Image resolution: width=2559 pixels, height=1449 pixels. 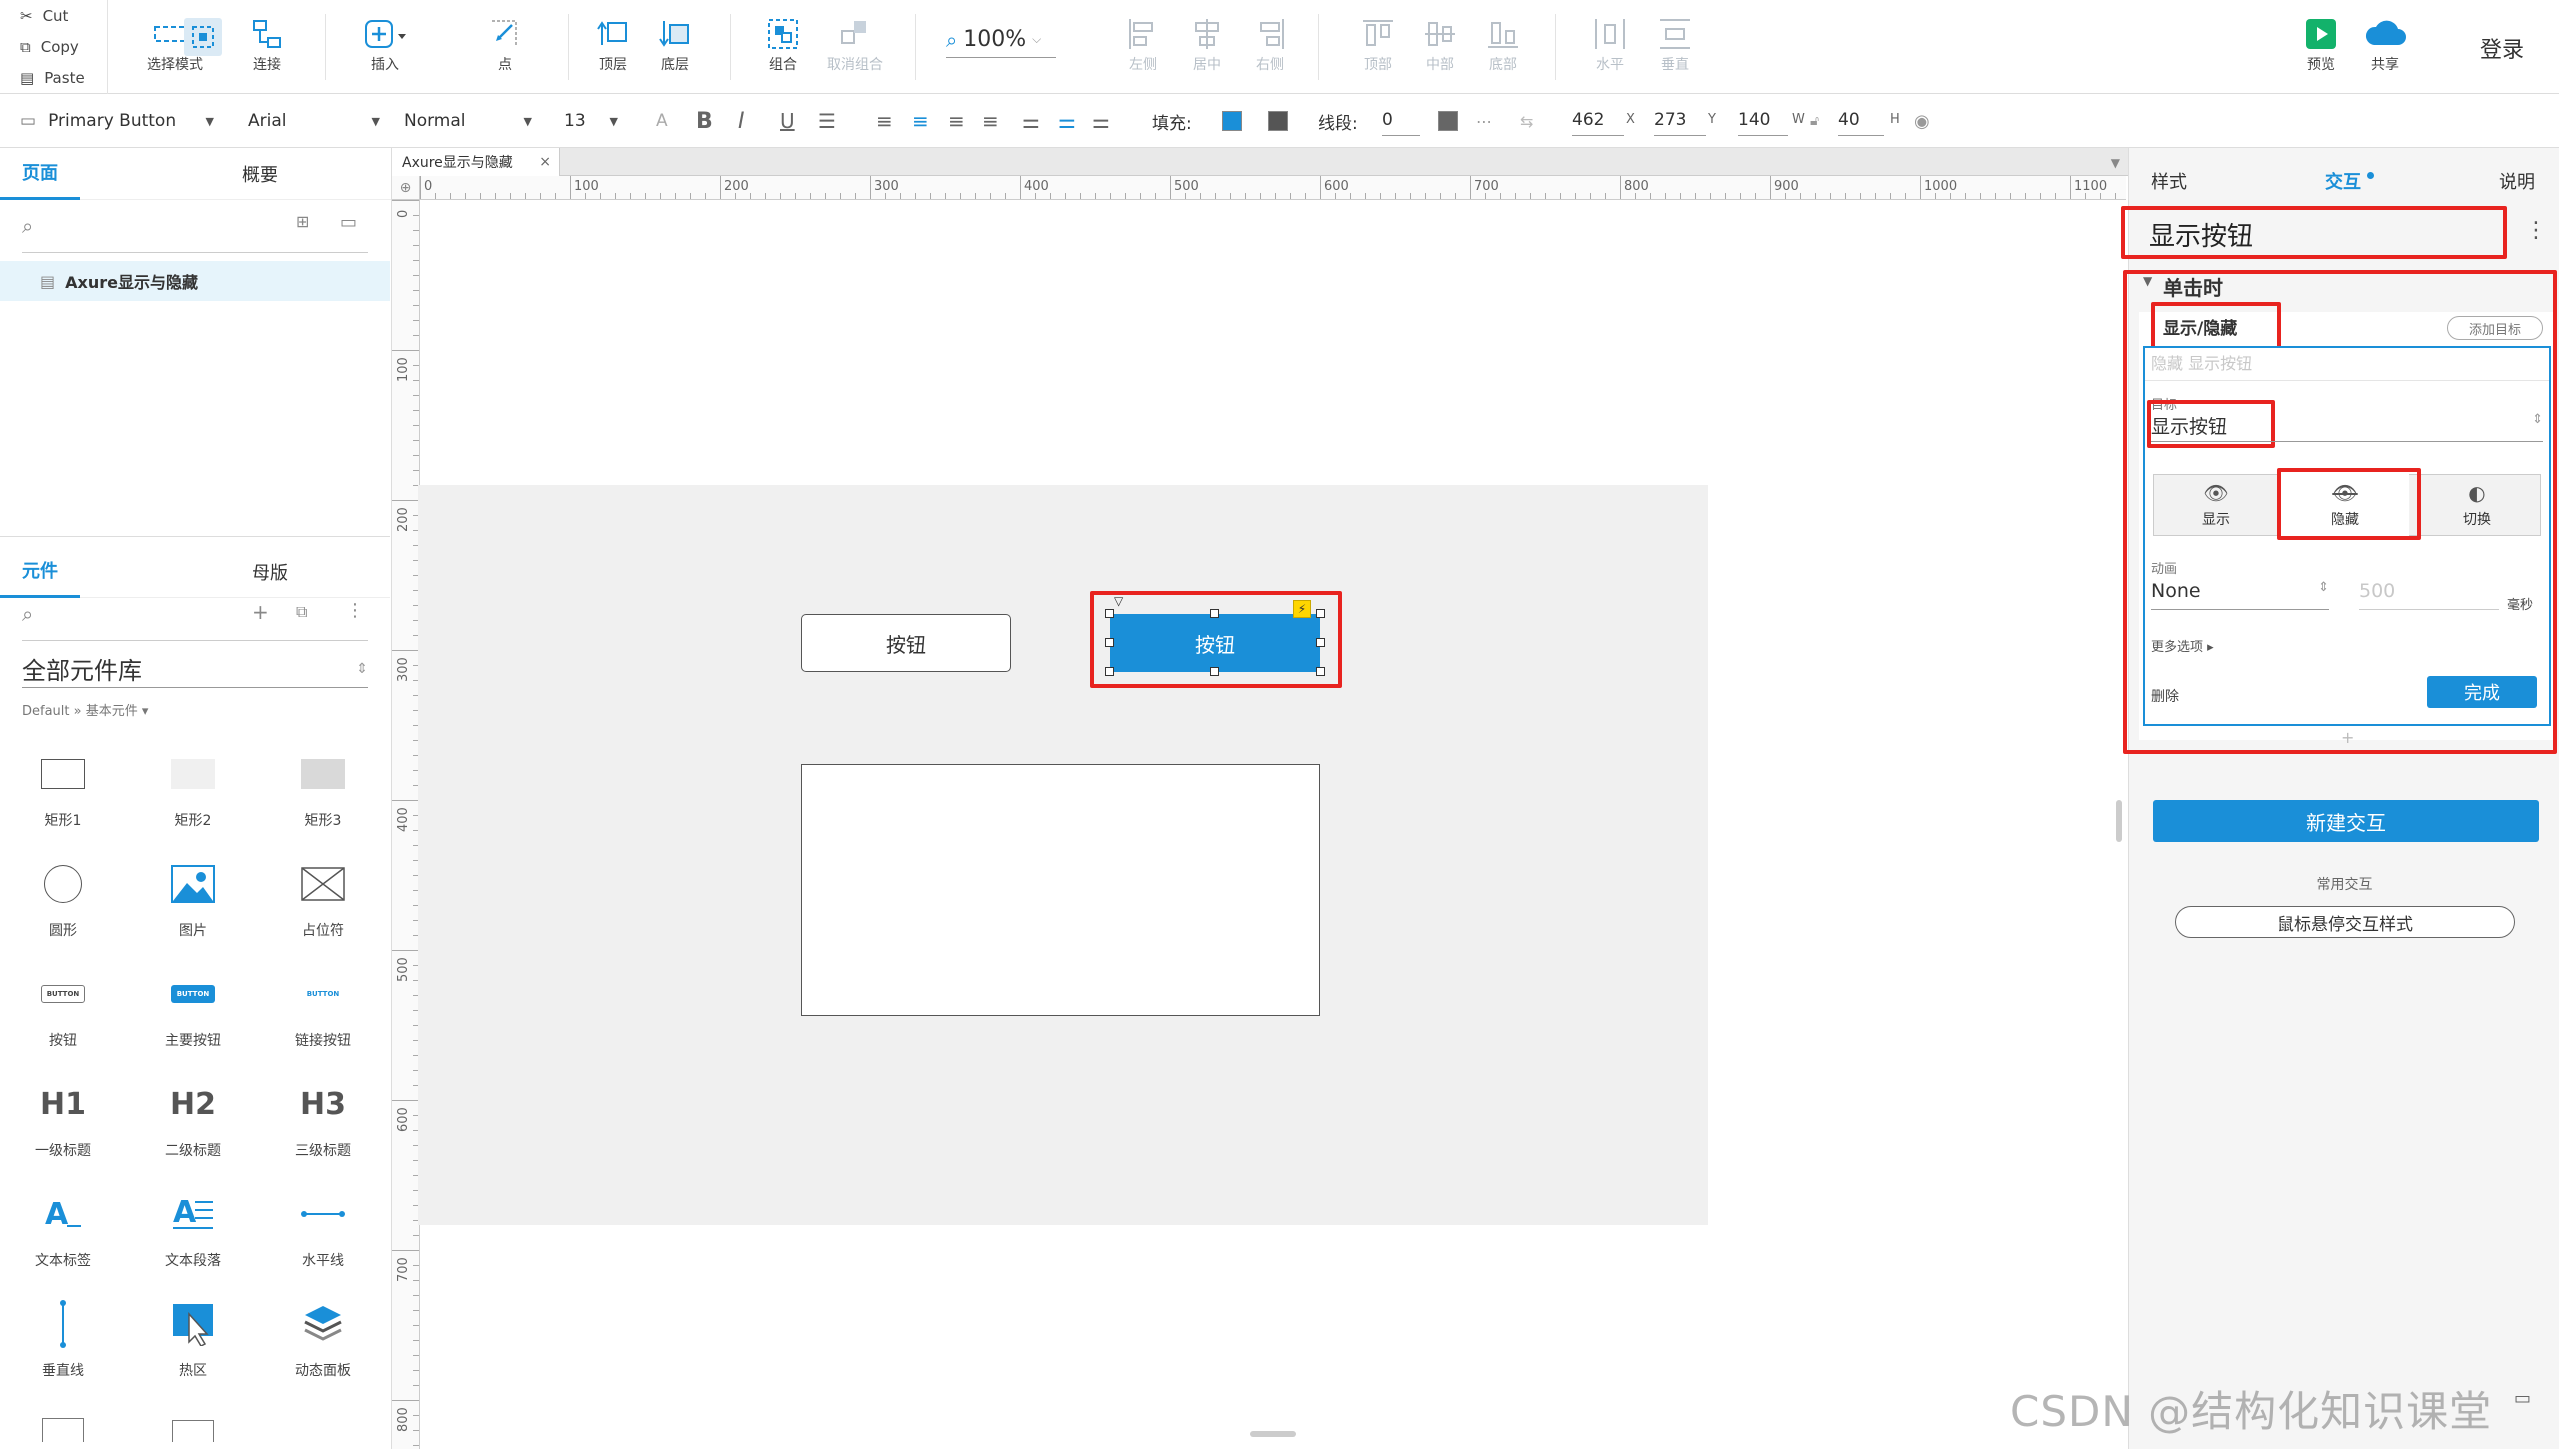 What do you see at coordinates (920, 121) in the screenshot?
I see `text-align-center-icon: ≡` at bounding box center [920, 121].